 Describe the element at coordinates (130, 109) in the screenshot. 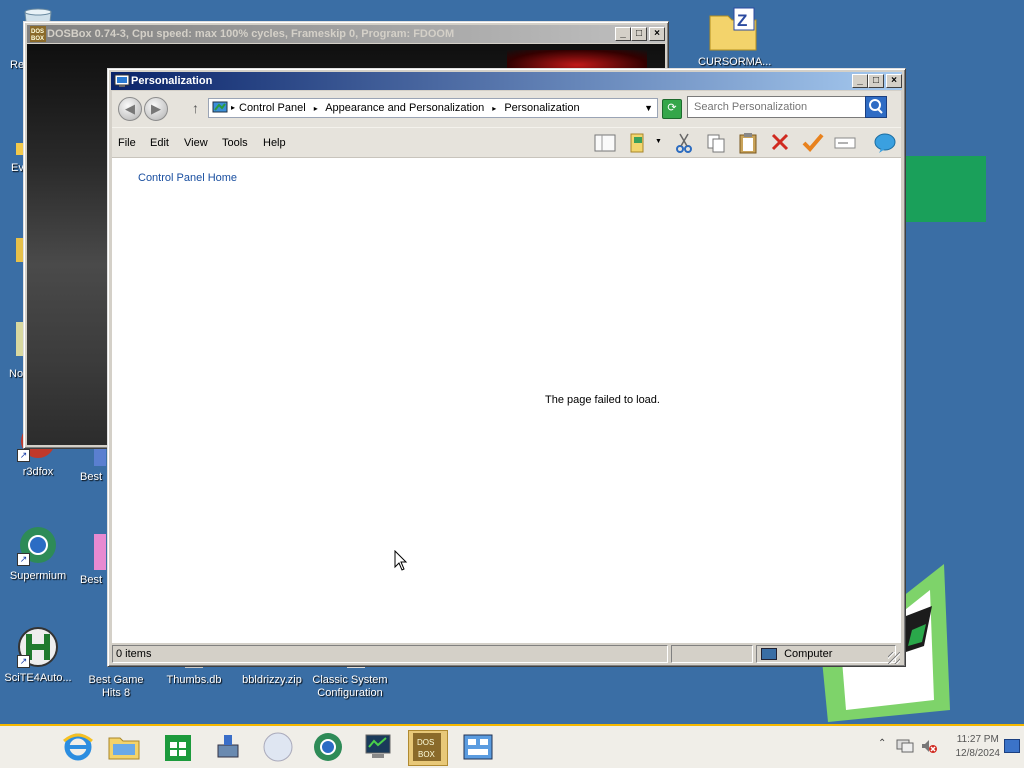

I see `back-button: ◀` at that location.